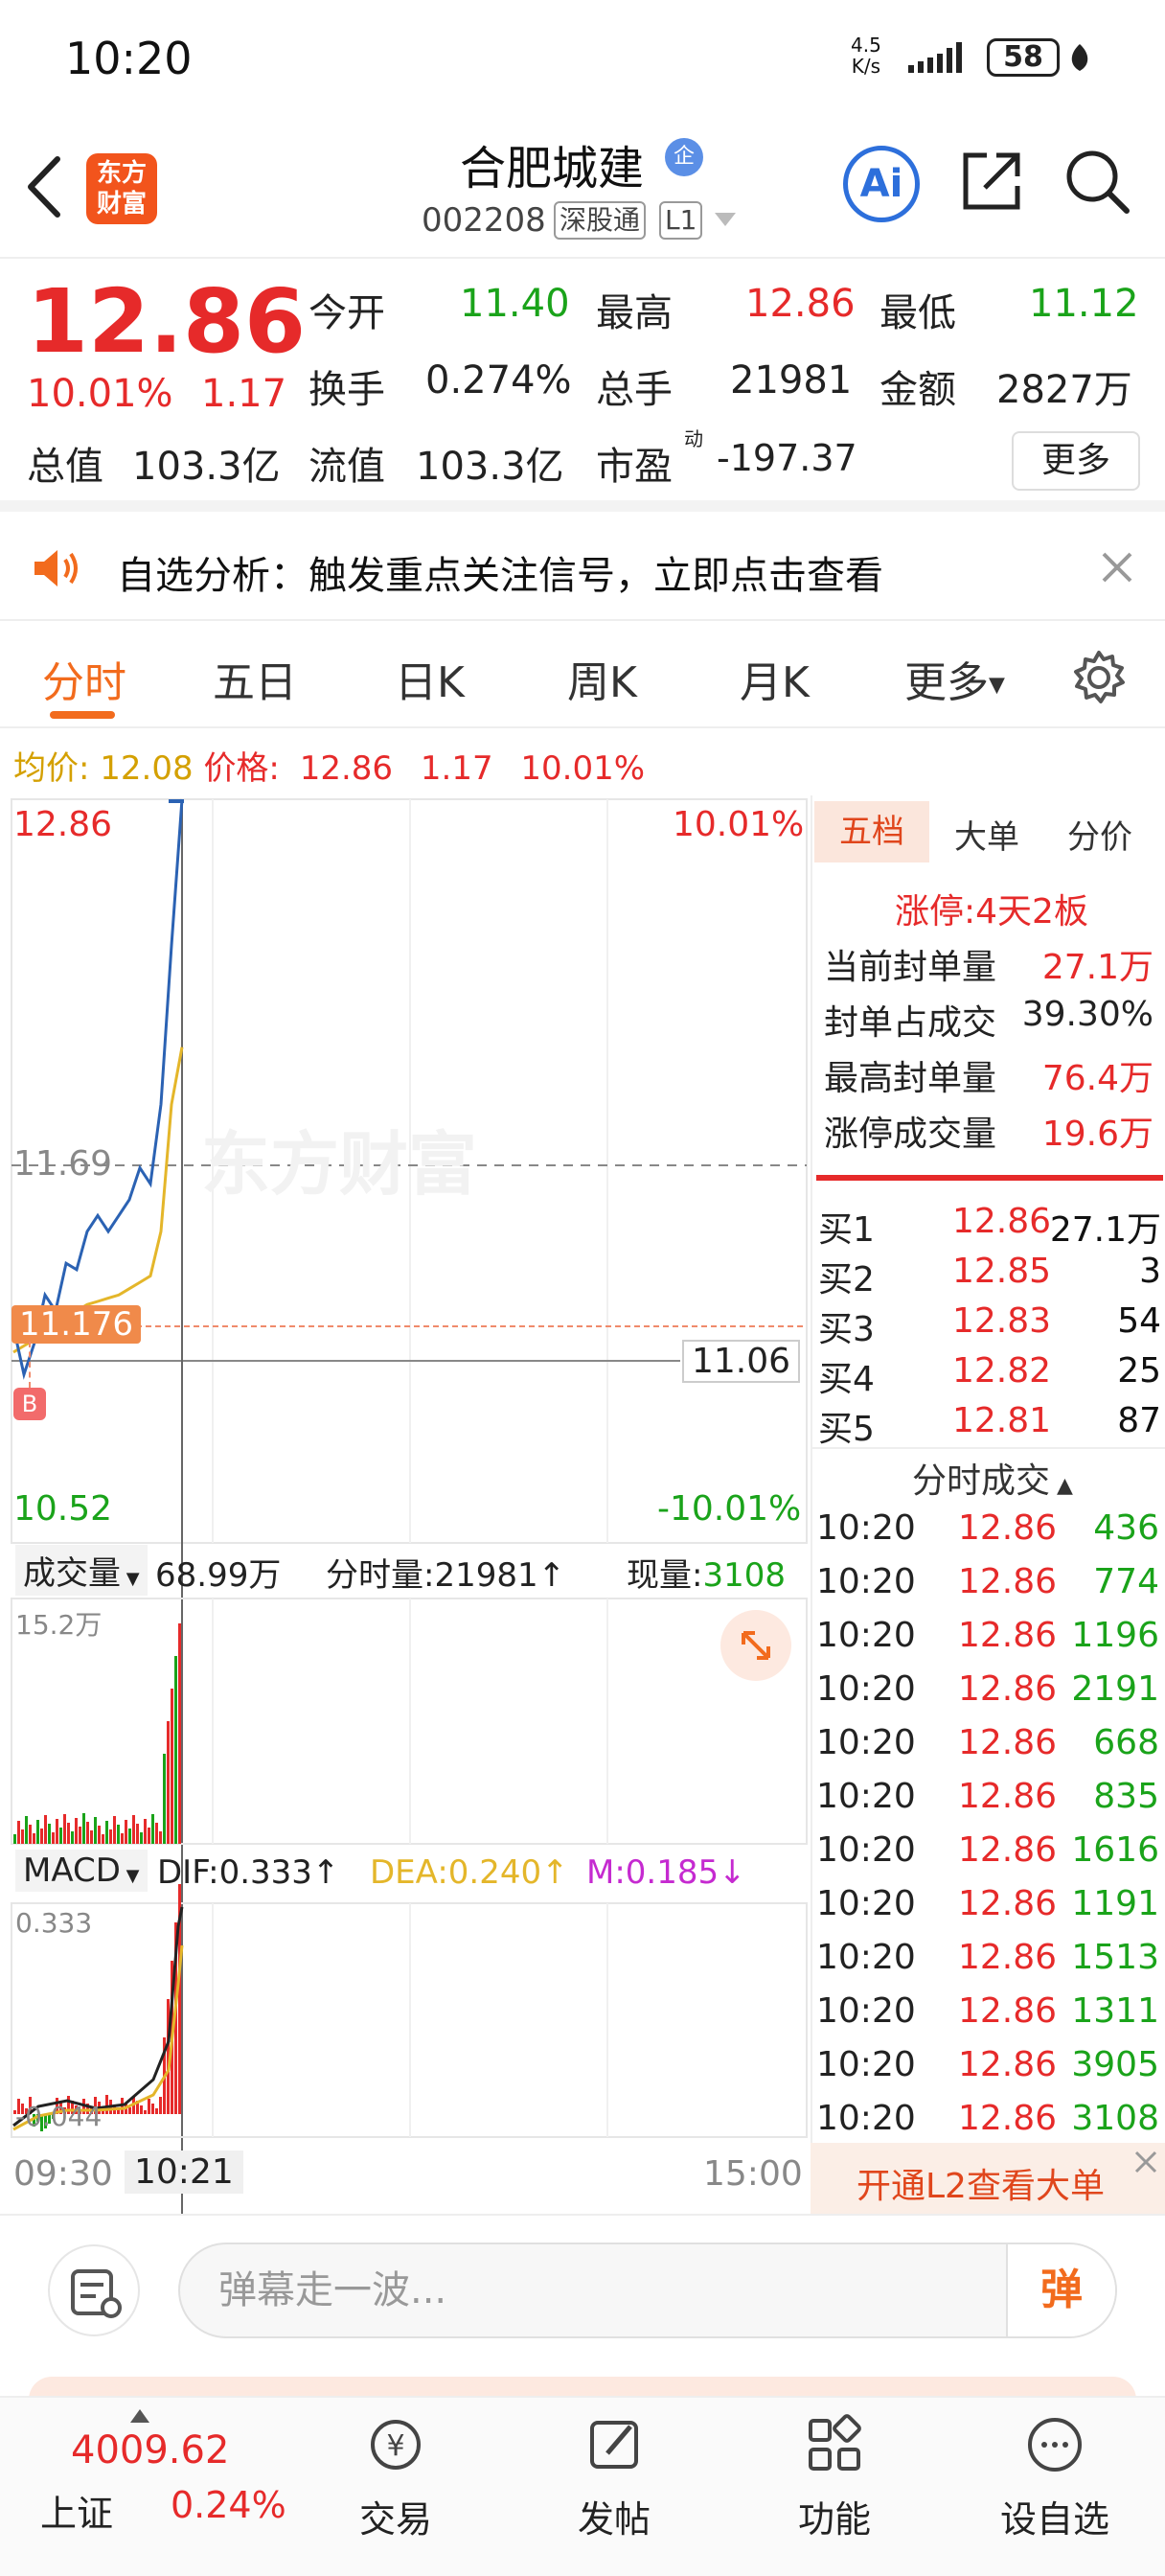 This screenshot has height=2576, width=1165. I want to click on trade-row: 10:20 12.86 1191, so click(990, 1903).